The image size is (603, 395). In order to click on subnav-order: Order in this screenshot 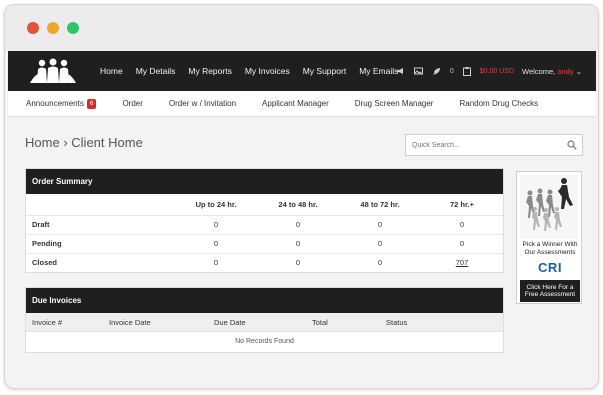, I will do `click(132, 103)`.